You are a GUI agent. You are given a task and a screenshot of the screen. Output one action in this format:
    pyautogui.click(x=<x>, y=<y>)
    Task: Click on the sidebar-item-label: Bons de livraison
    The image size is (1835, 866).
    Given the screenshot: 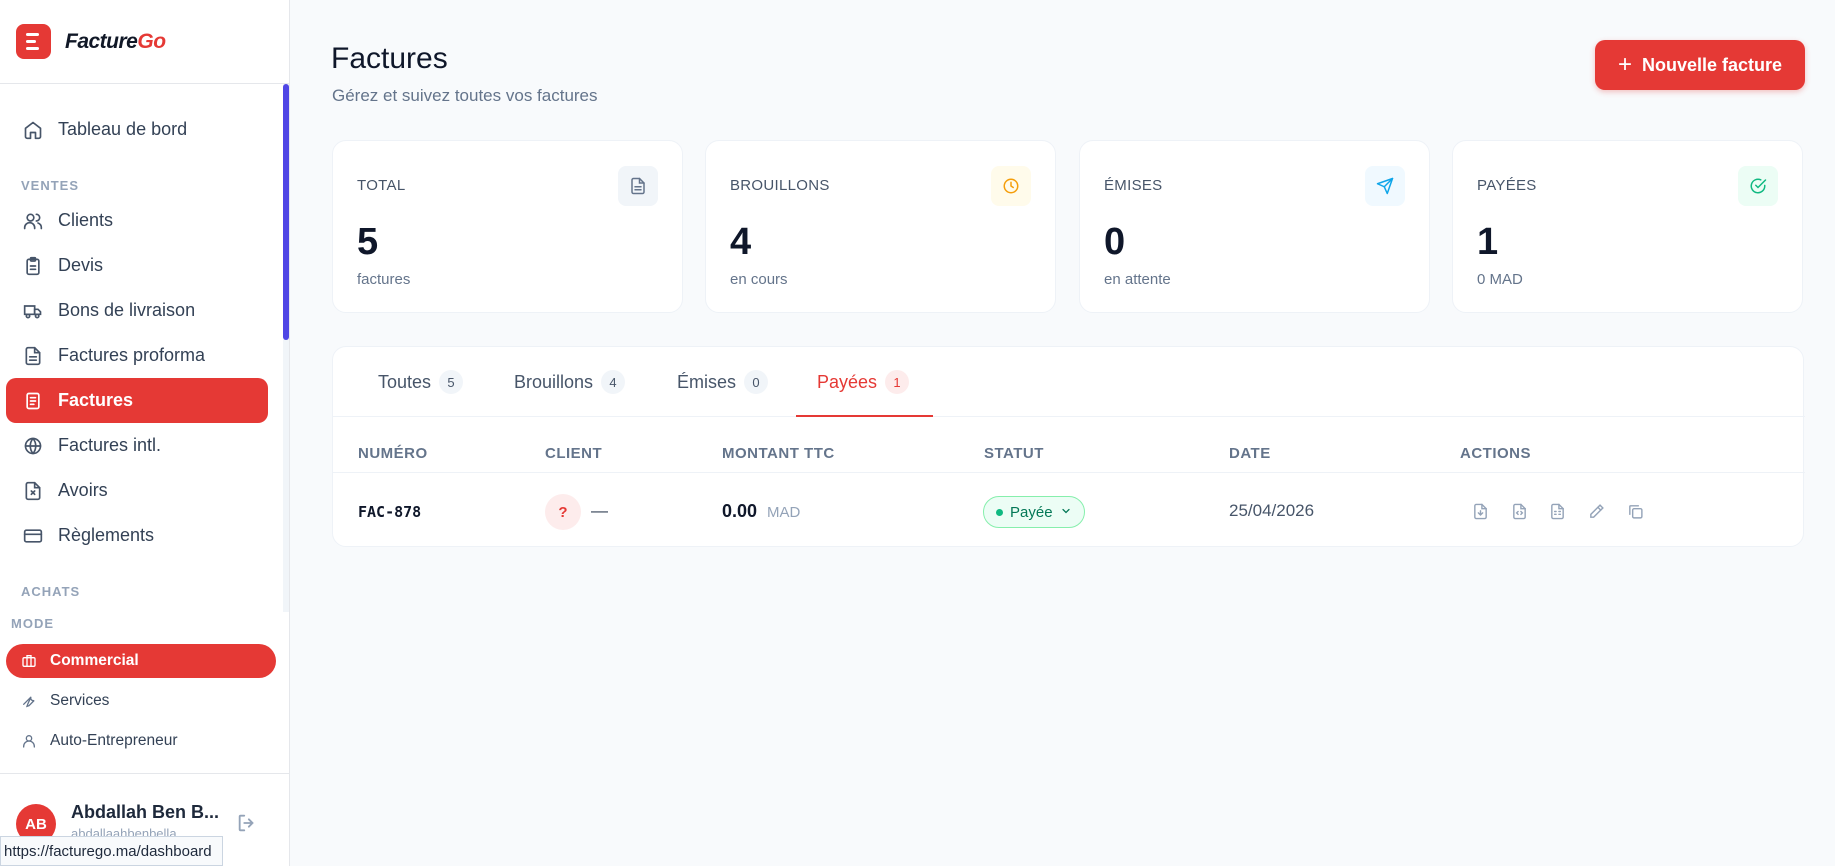 What is the action you would take?
    pyautogui.click(x=127, y=310)
    